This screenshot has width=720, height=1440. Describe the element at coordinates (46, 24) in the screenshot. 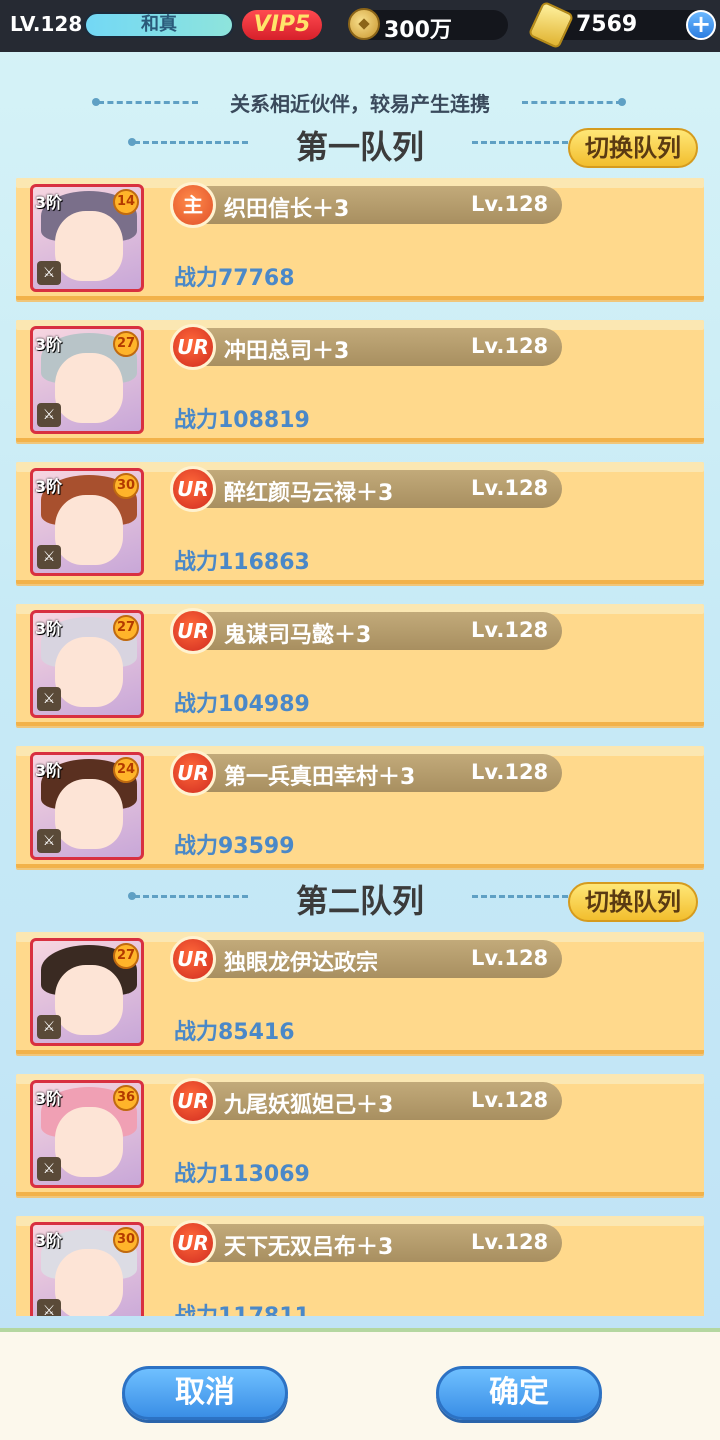

I see `player-level: LV.128` at that location.